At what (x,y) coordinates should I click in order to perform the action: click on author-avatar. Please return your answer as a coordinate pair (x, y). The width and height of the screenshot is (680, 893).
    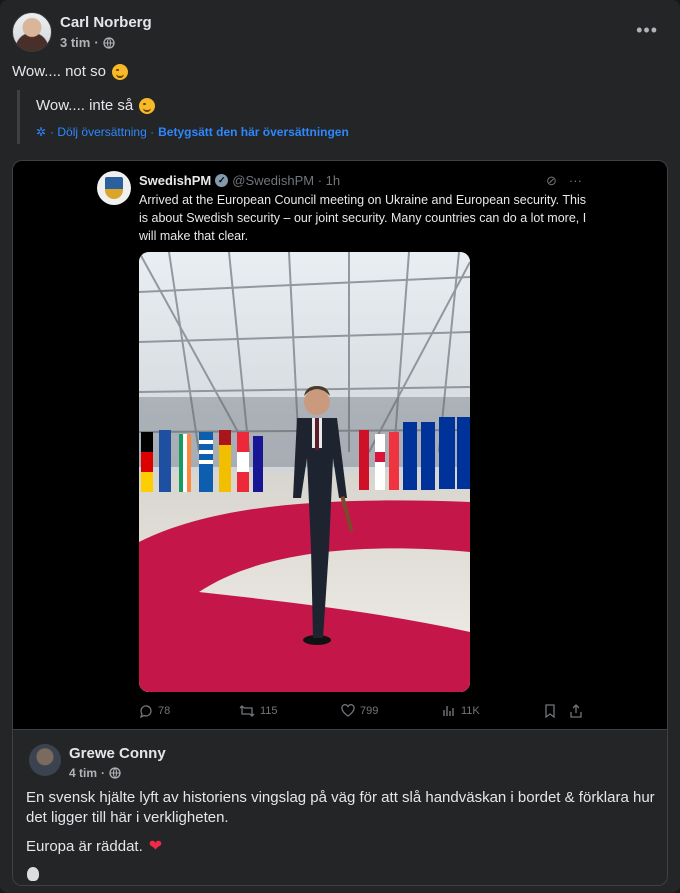
    Looking at the image, I should click on (32, 32).